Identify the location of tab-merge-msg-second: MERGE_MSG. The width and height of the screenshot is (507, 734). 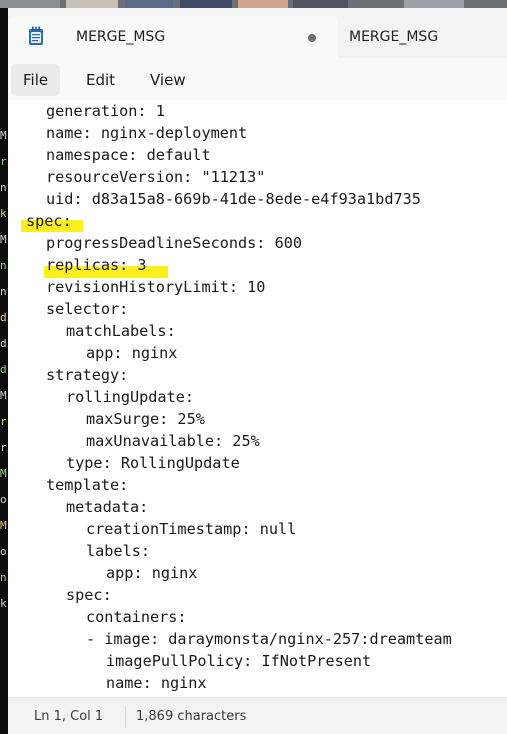
(393, 37).